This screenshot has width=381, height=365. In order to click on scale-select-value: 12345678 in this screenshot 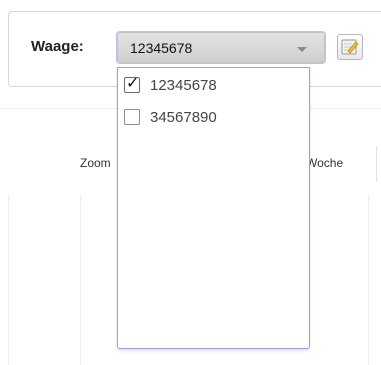, I will do `click(161, 48)`.